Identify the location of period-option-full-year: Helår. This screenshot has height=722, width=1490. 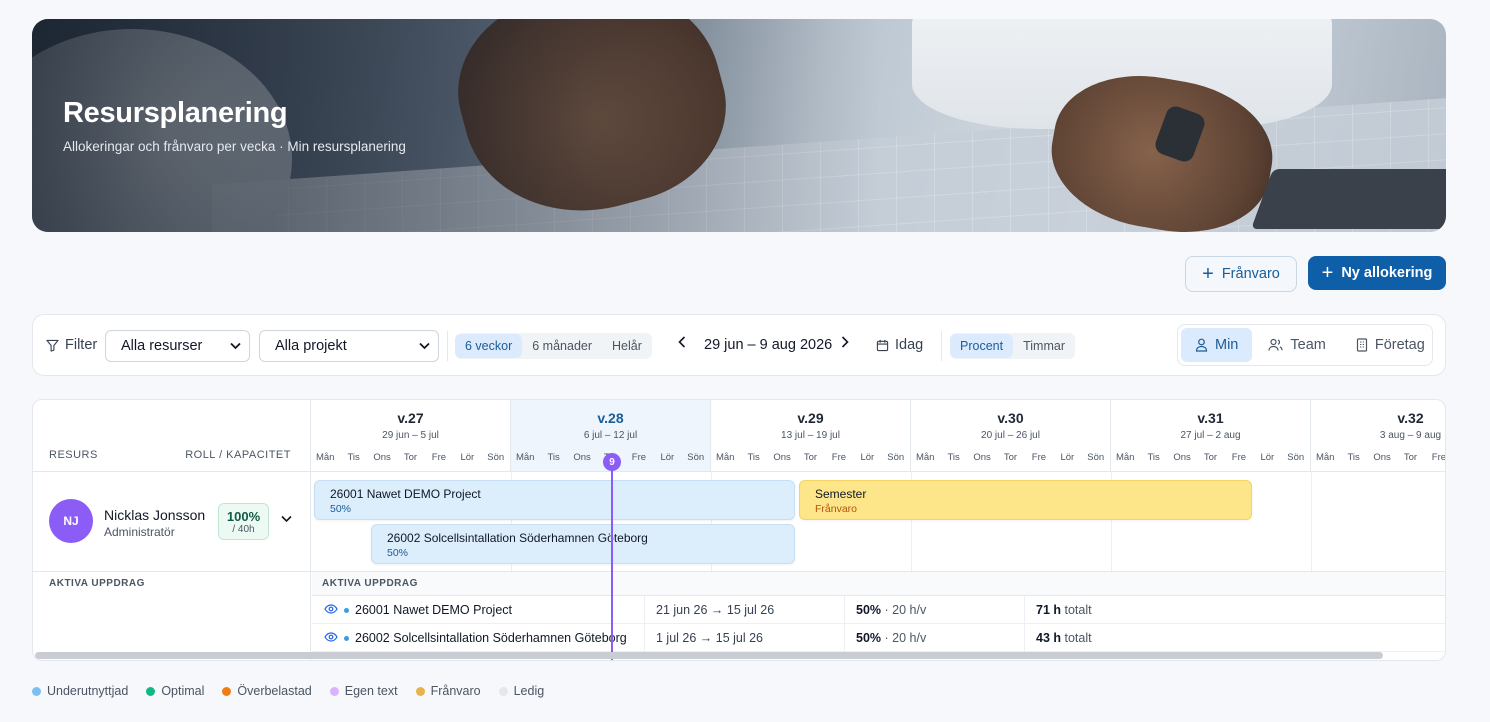
(627, 346).